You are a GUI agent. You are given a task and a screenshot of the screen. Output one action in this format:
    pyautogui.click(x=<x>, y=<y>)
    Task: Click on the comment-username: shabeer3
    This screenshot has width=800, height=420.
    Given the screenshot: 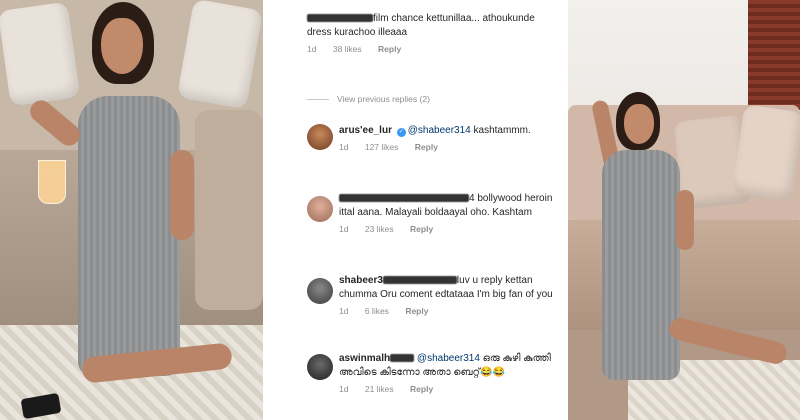 What is the action you would take?
    pyautogui.click(x=361, y=280)
    